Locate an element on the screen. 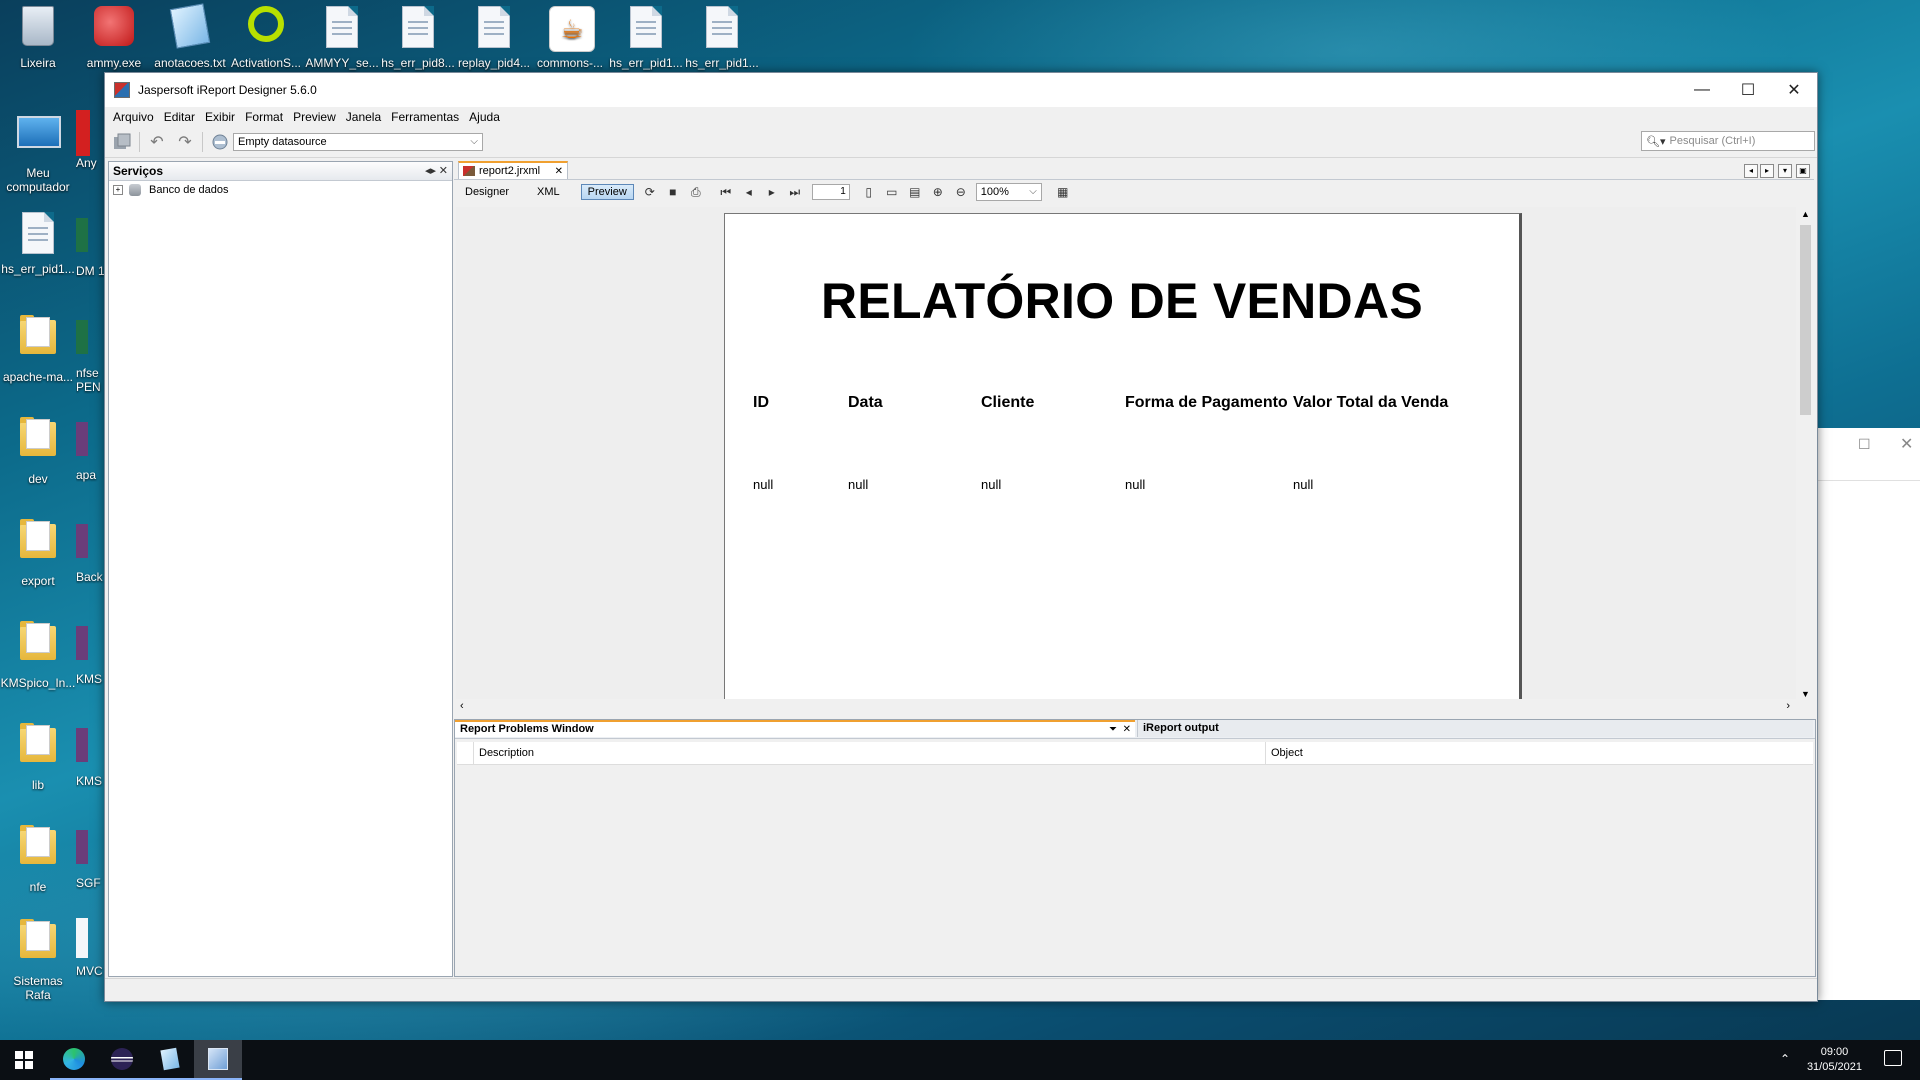 The height and width of the screenshot is (1080, 1920). tab-list-icon: ▾ is located at coordinates (1785, 171).